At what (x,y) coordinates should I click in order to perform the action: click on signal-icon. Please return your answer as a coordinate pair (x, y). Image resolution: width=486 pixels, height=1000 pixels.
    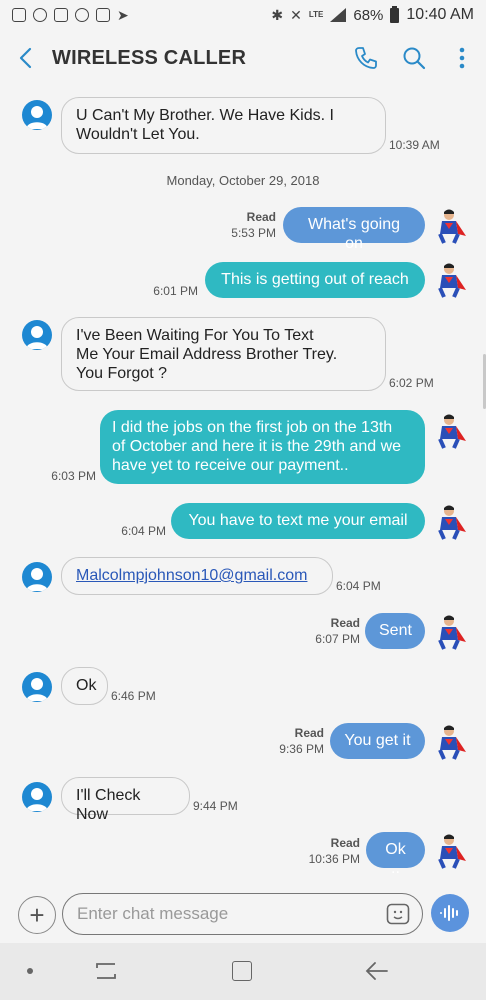
    Looking at the image, I should click on (338, 15).